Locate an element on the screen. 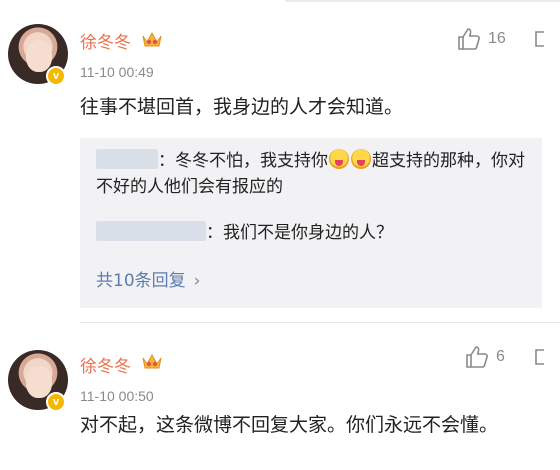  chevron-right-icon: › is located at coordinates (197, 281).